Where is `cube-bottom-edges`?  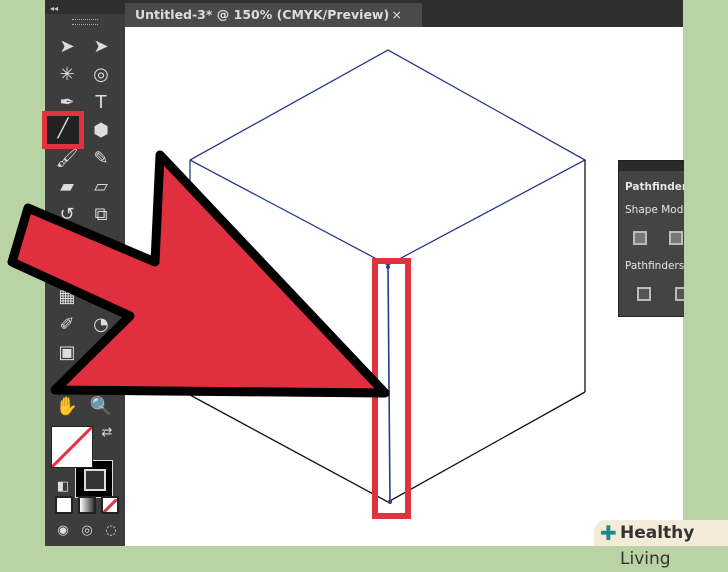
cube-bottom-edges is located at coordinates (387, 447).